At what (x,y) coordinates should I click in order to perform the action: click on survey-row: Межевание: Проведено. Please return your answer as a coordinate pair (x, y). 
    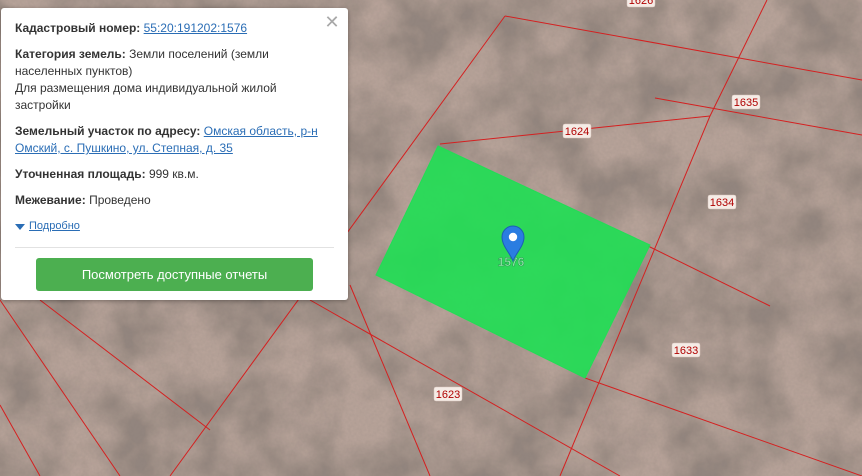
    Looking at the image, I should click on (174, 200).